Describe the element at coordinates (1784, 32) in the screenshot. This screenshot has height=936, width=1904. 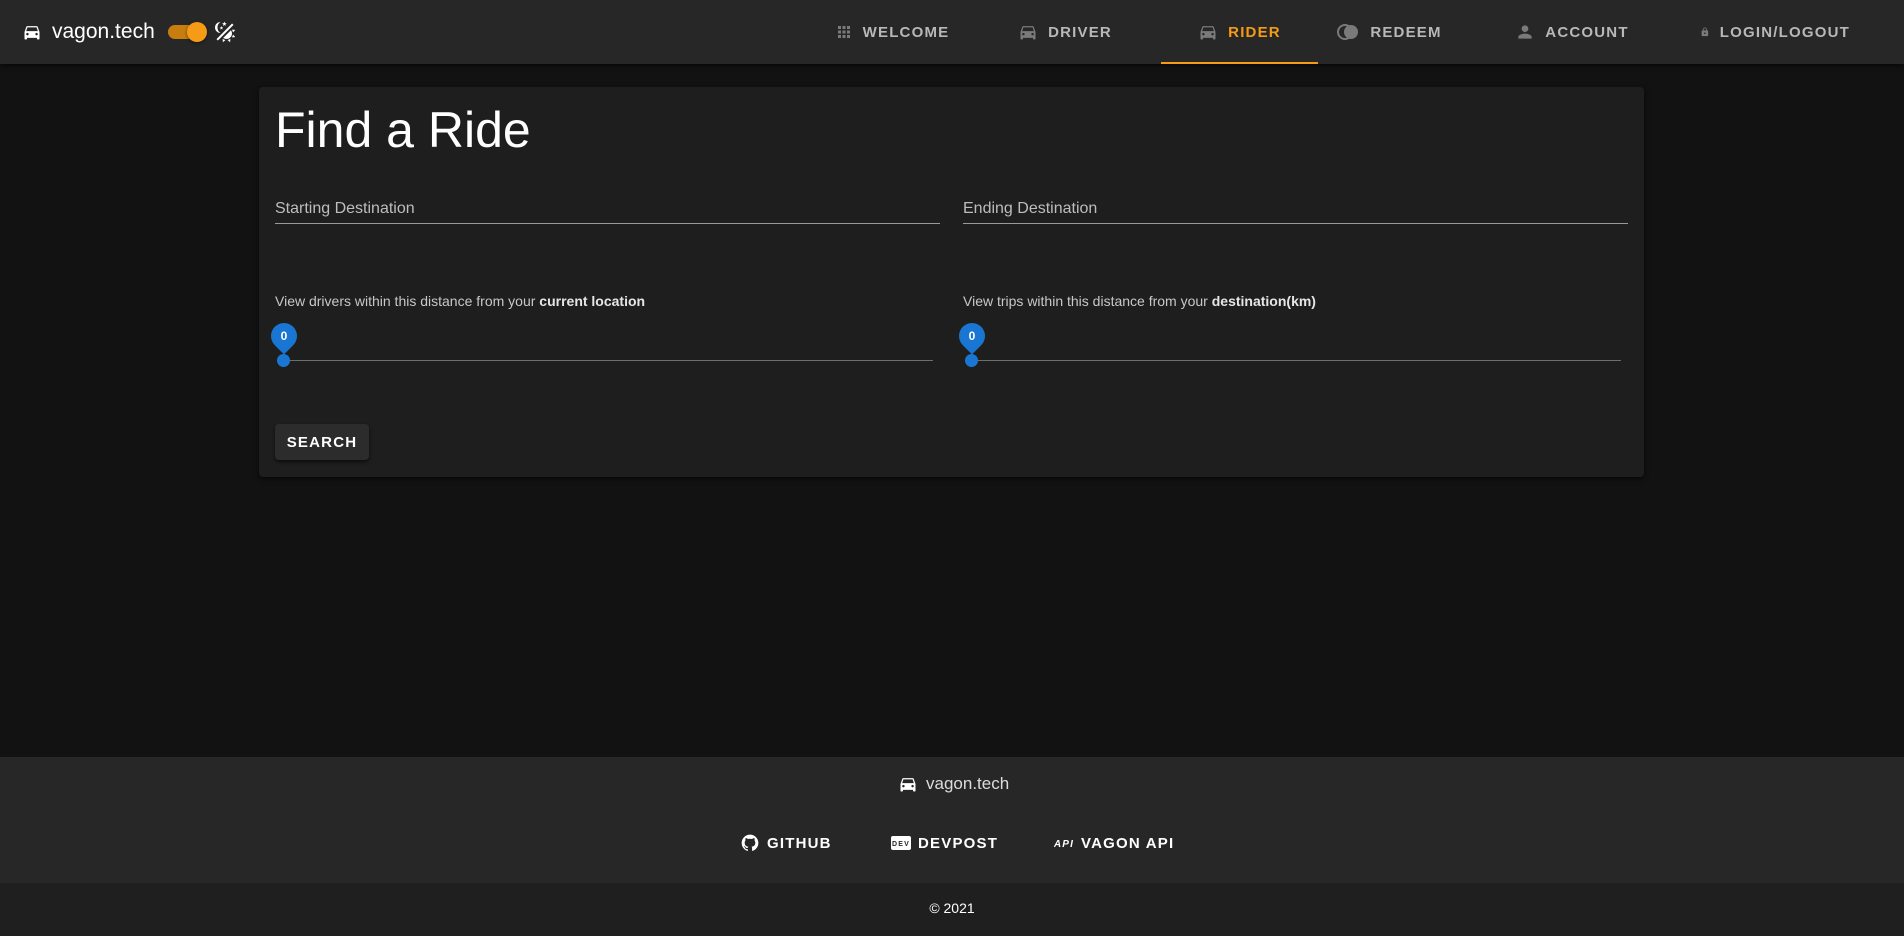
I see `tab-label: LOGIN/LOGOUT` at that location.